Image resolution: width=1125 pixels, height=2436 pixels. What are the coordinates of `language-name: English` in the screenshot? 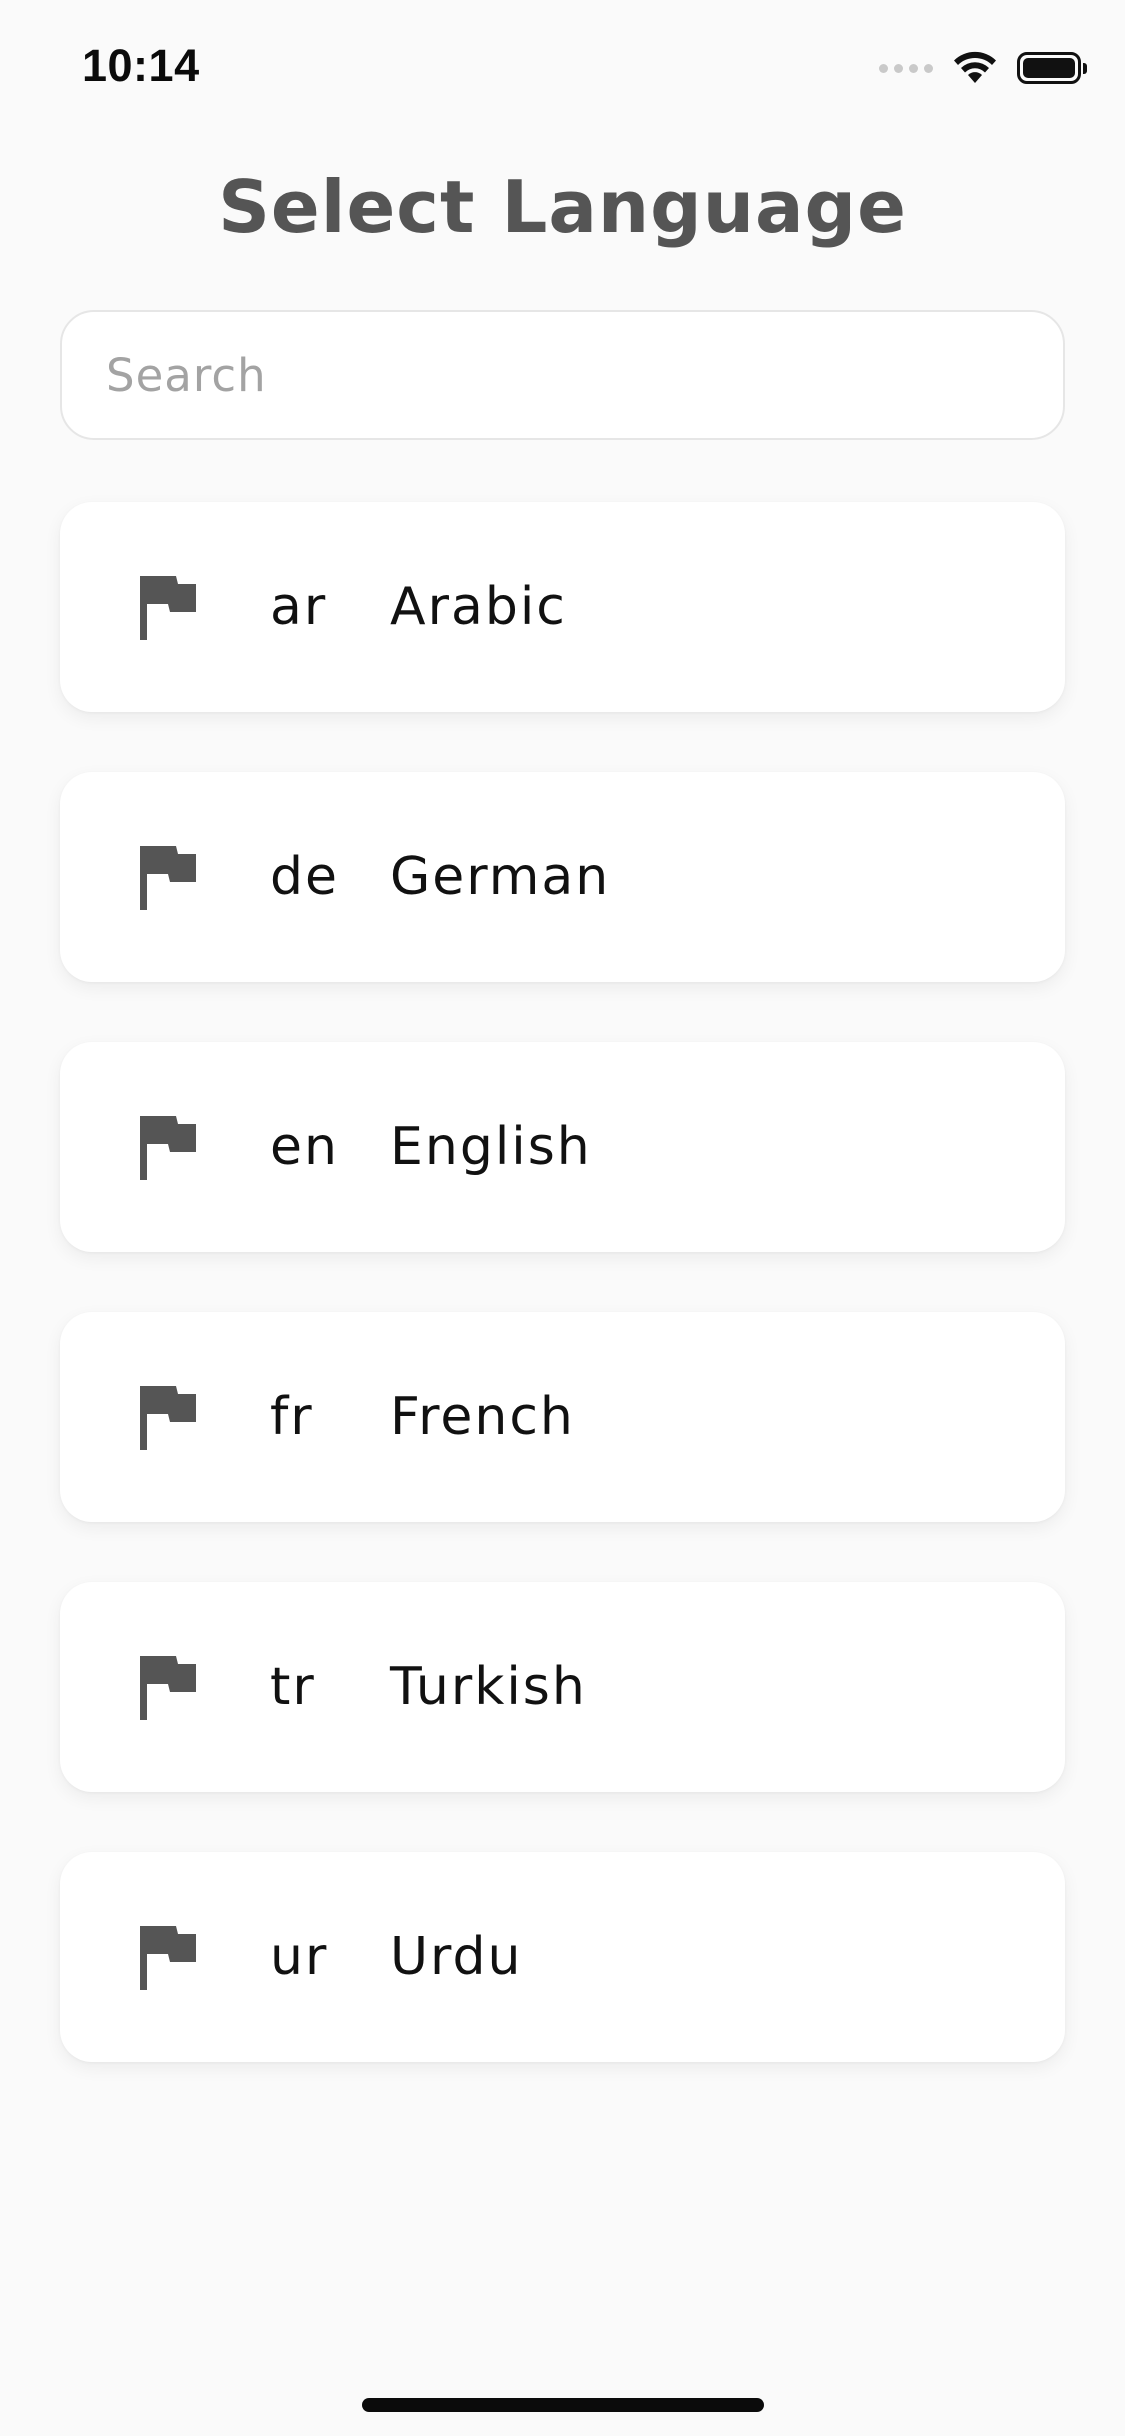 It's located at (491, 1147).